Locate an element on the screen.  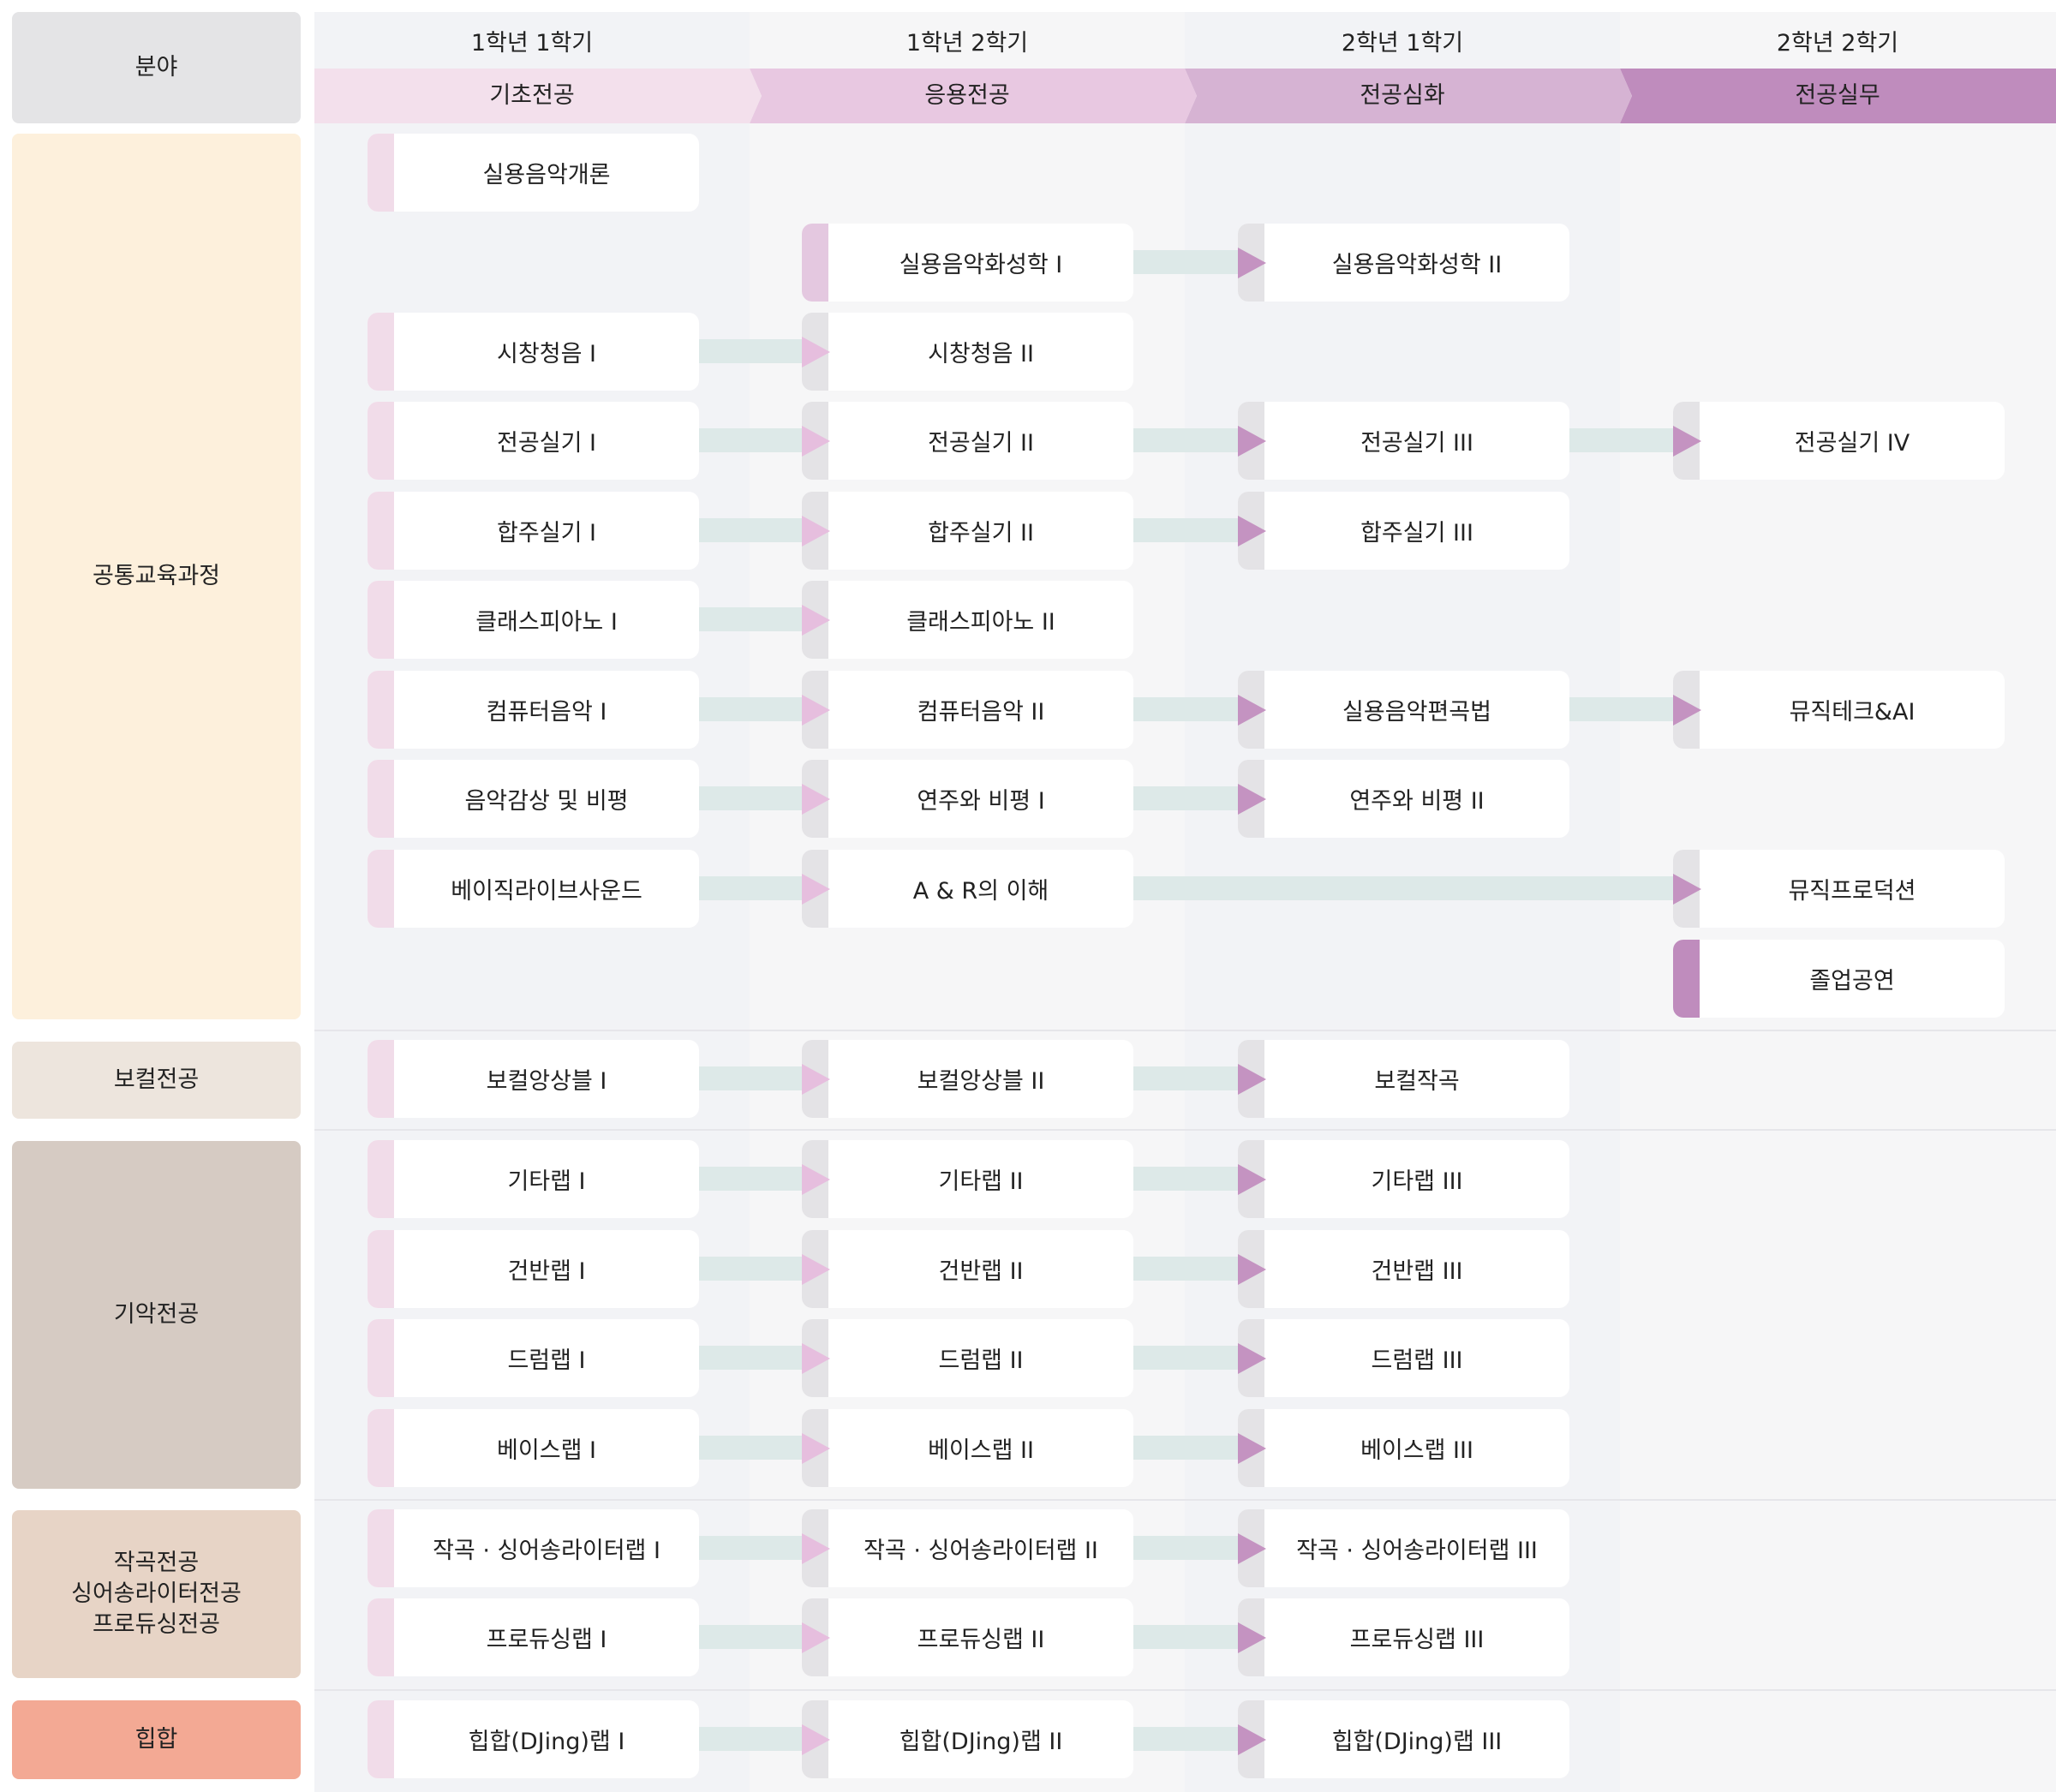
course-label: 힙합(DJing)랩 I is located at coordinates (547, 1742).